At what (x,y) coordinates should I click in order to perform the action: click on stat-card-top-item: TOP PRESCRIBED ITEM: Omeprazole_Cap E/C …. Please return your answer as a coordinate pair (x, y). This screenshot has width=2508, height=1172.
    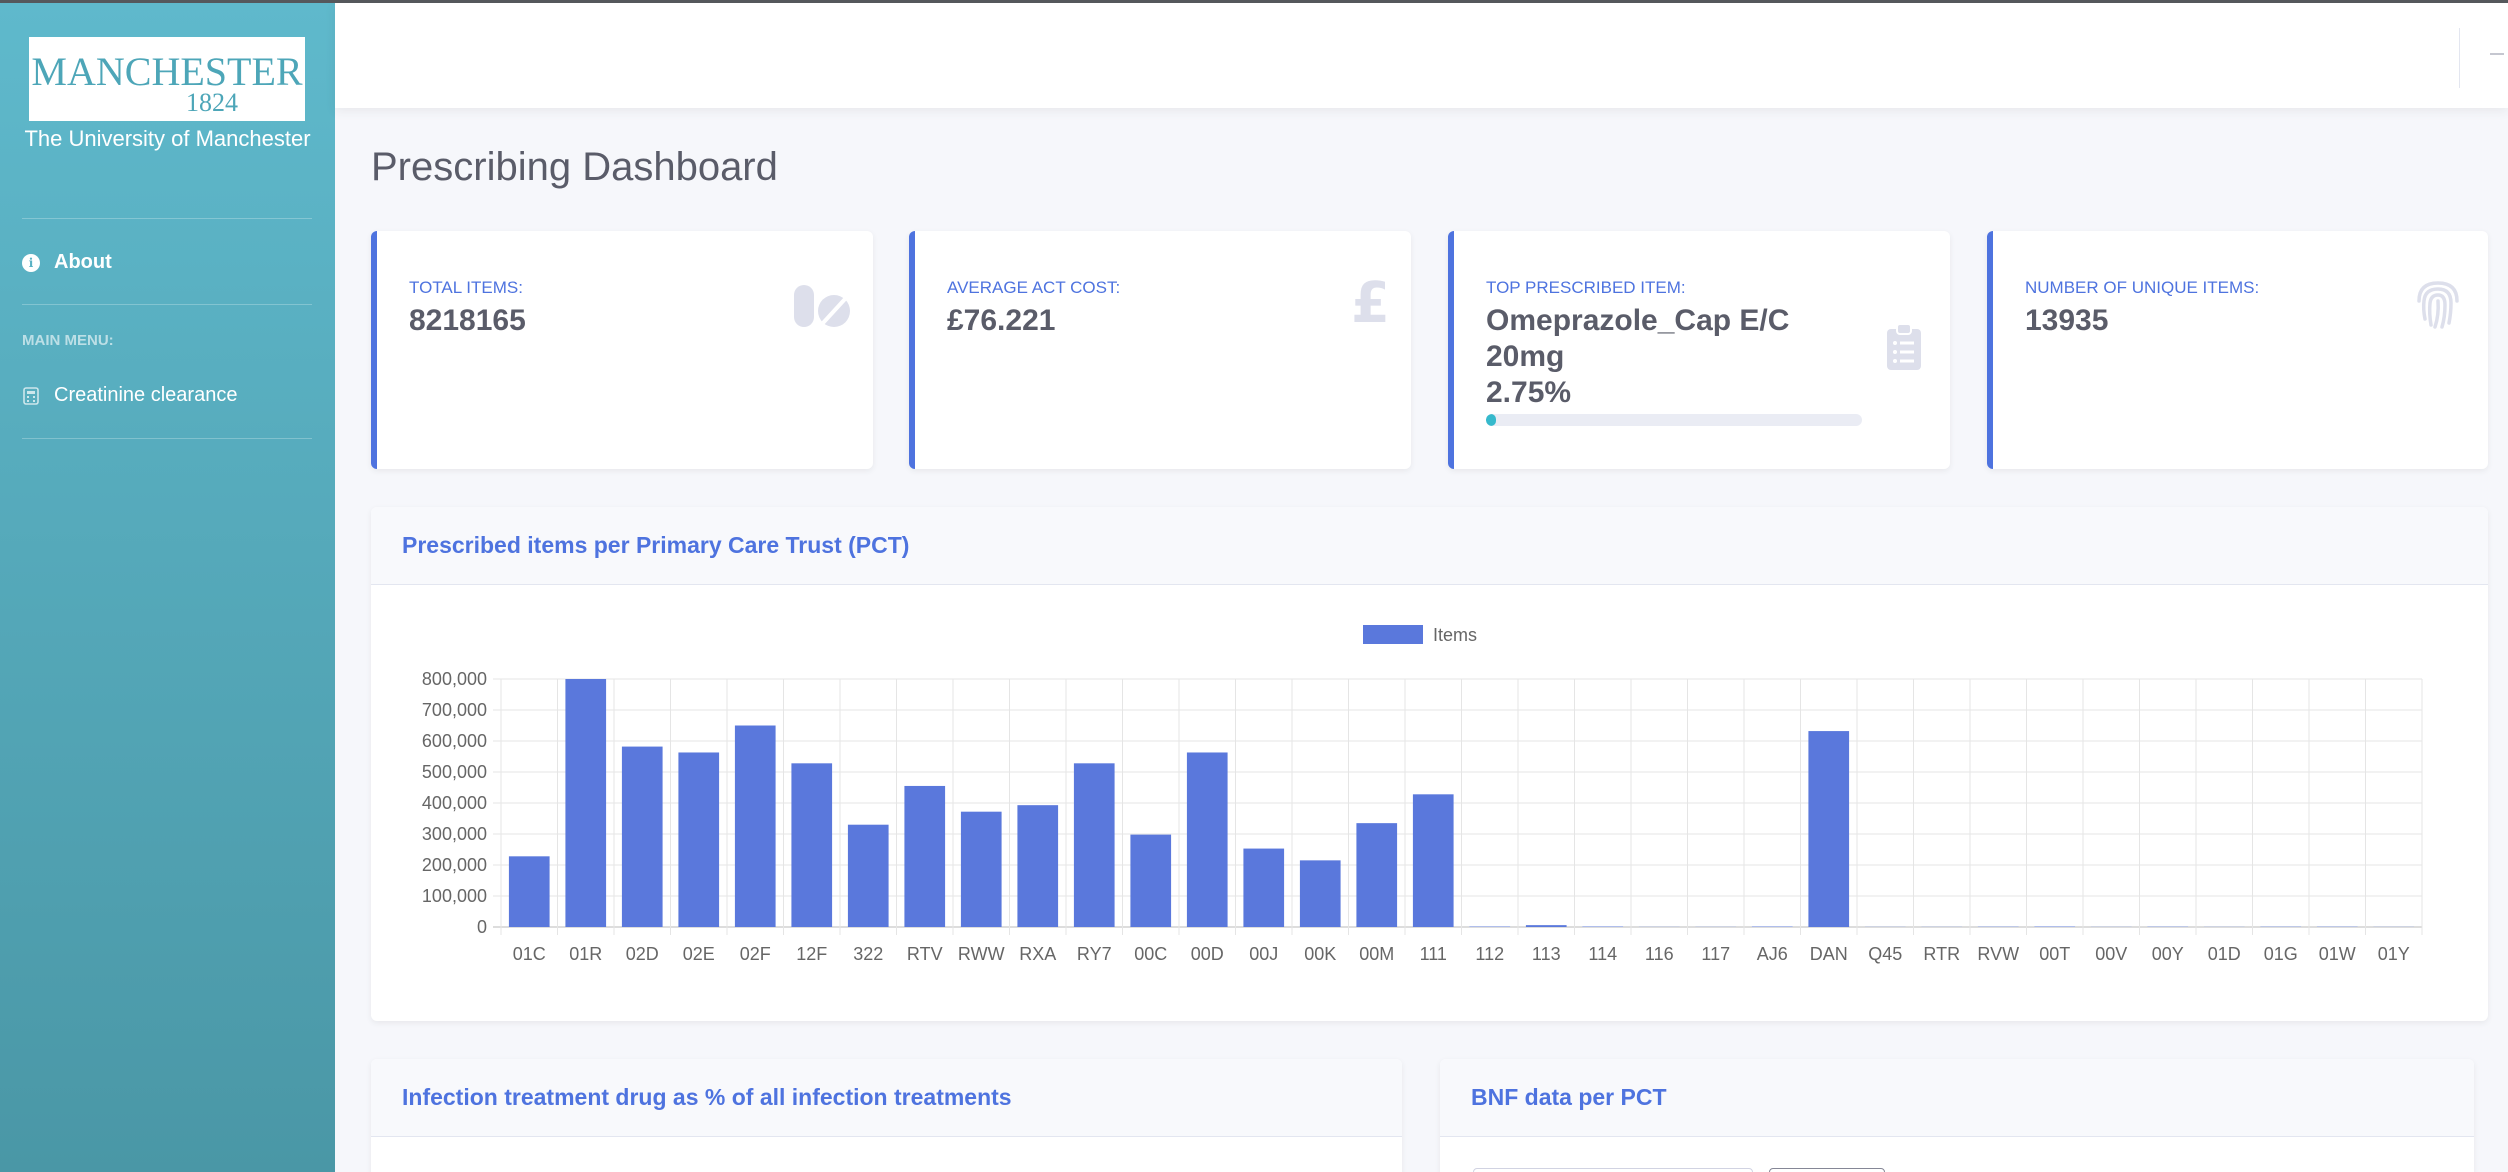
    Looking at the image, I should click on (1699, 350).